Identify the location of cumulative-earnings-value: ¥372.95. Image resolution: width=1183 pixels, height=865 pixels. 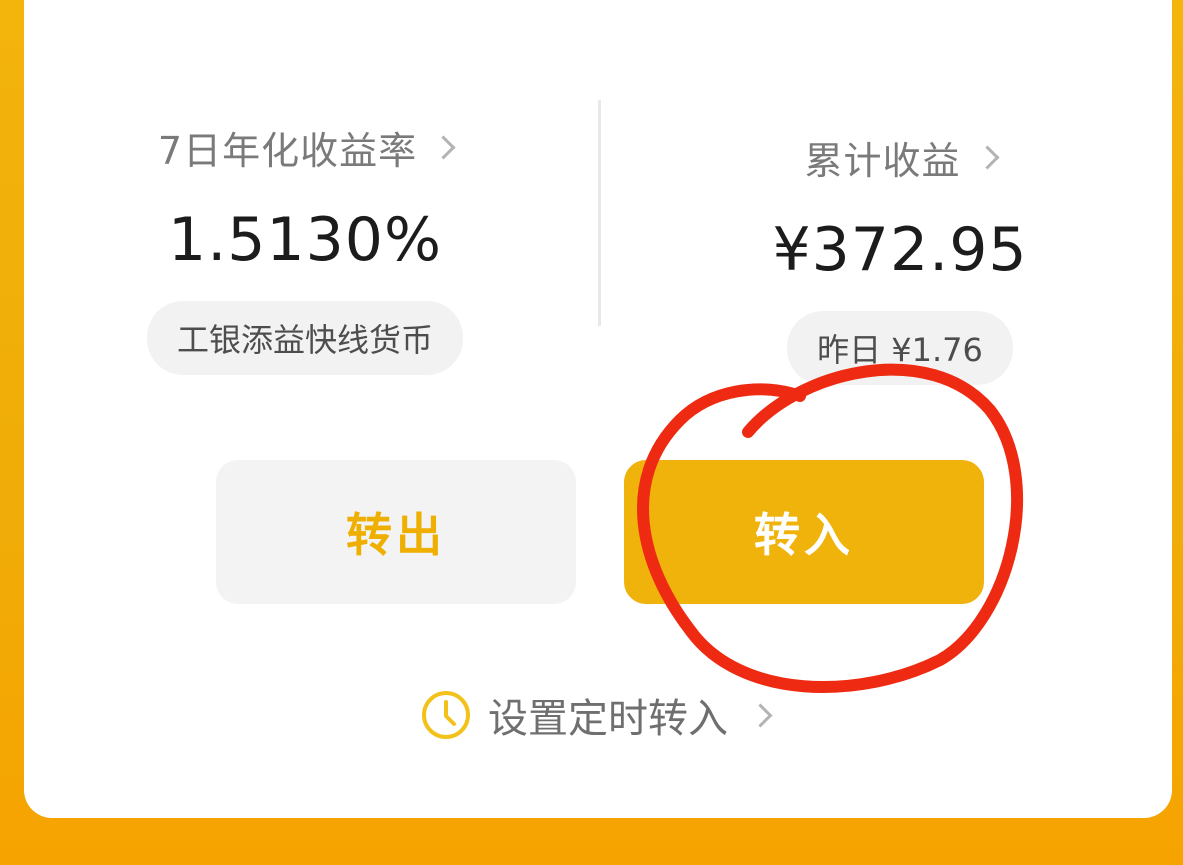
(900, 250).